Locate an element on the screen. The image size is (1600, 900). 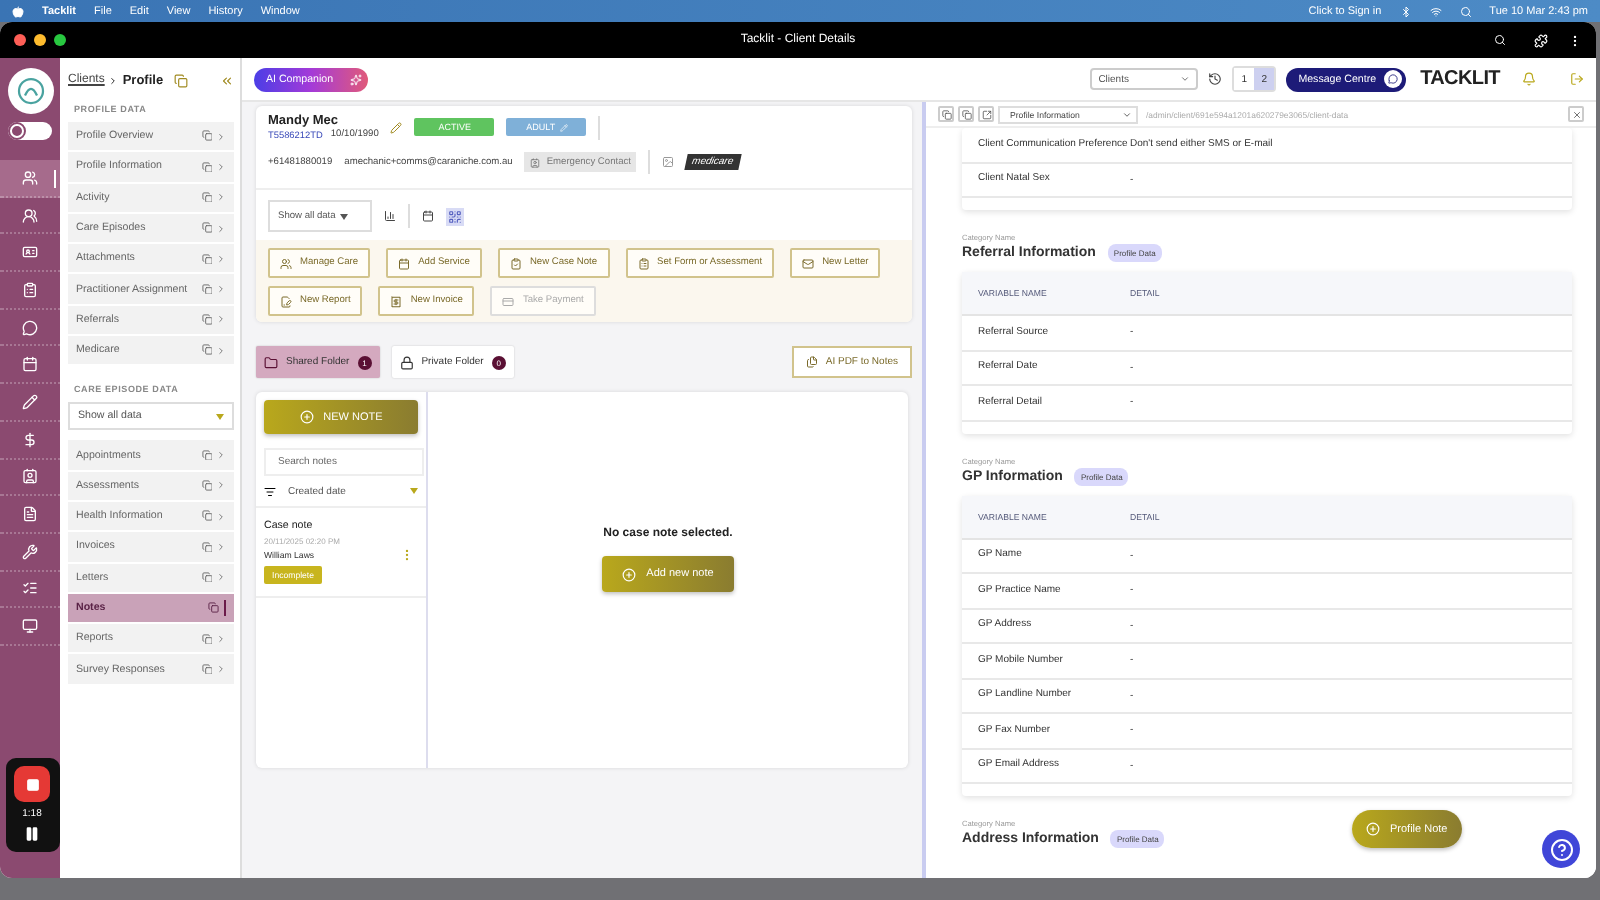
sort-icon is located at coordinates (270, 491).